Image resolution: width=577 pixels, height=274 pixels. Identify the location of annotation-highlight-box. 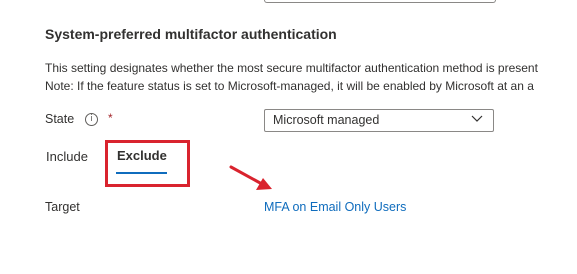
(147, 163).